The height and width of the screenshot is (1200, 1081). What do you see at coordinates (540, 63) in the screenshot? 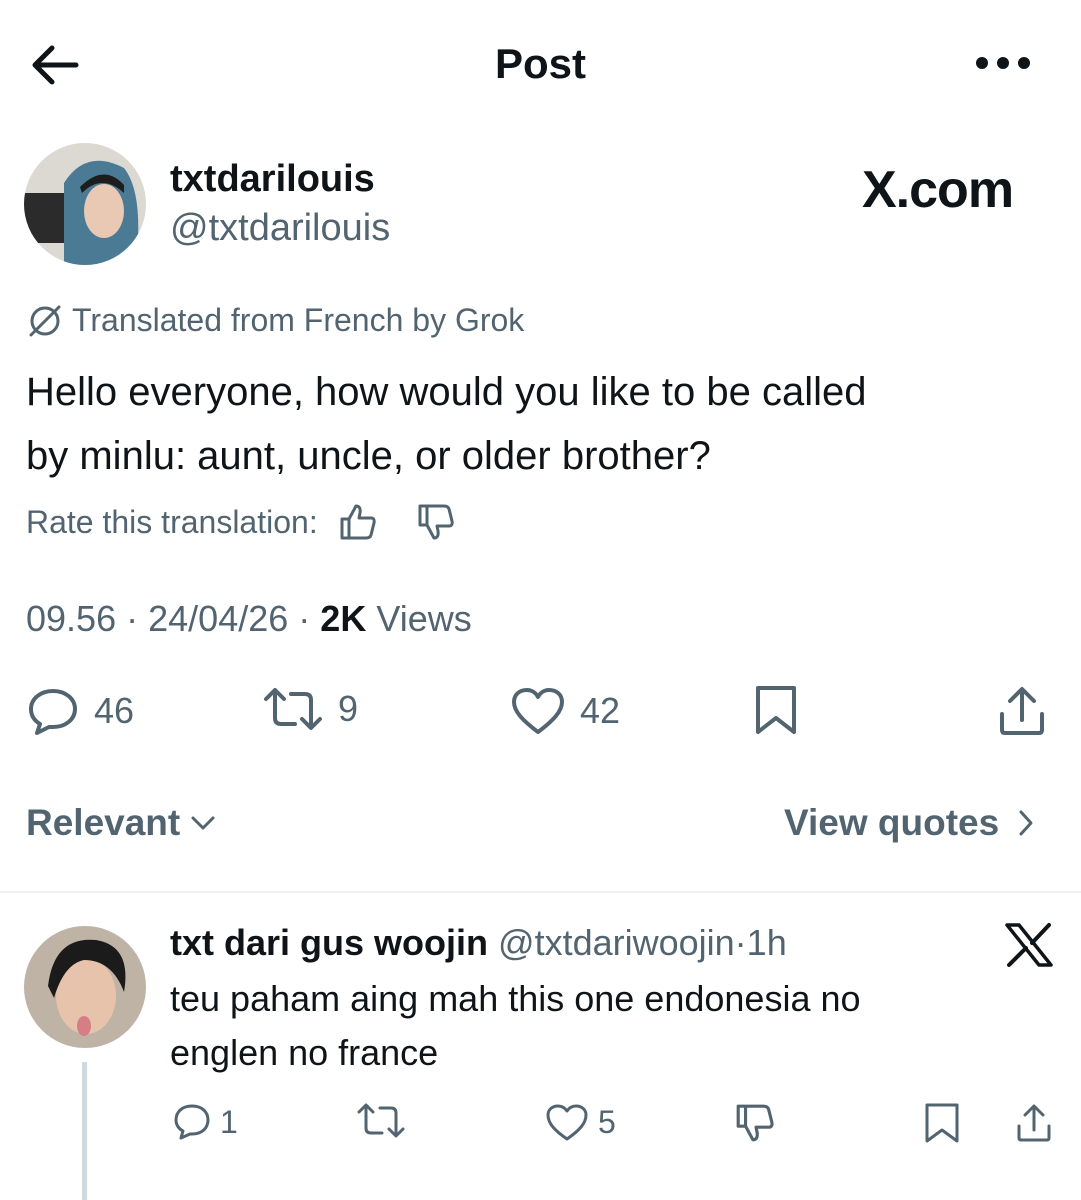
I see `page-title: Post` at bounding box center [540, 63].